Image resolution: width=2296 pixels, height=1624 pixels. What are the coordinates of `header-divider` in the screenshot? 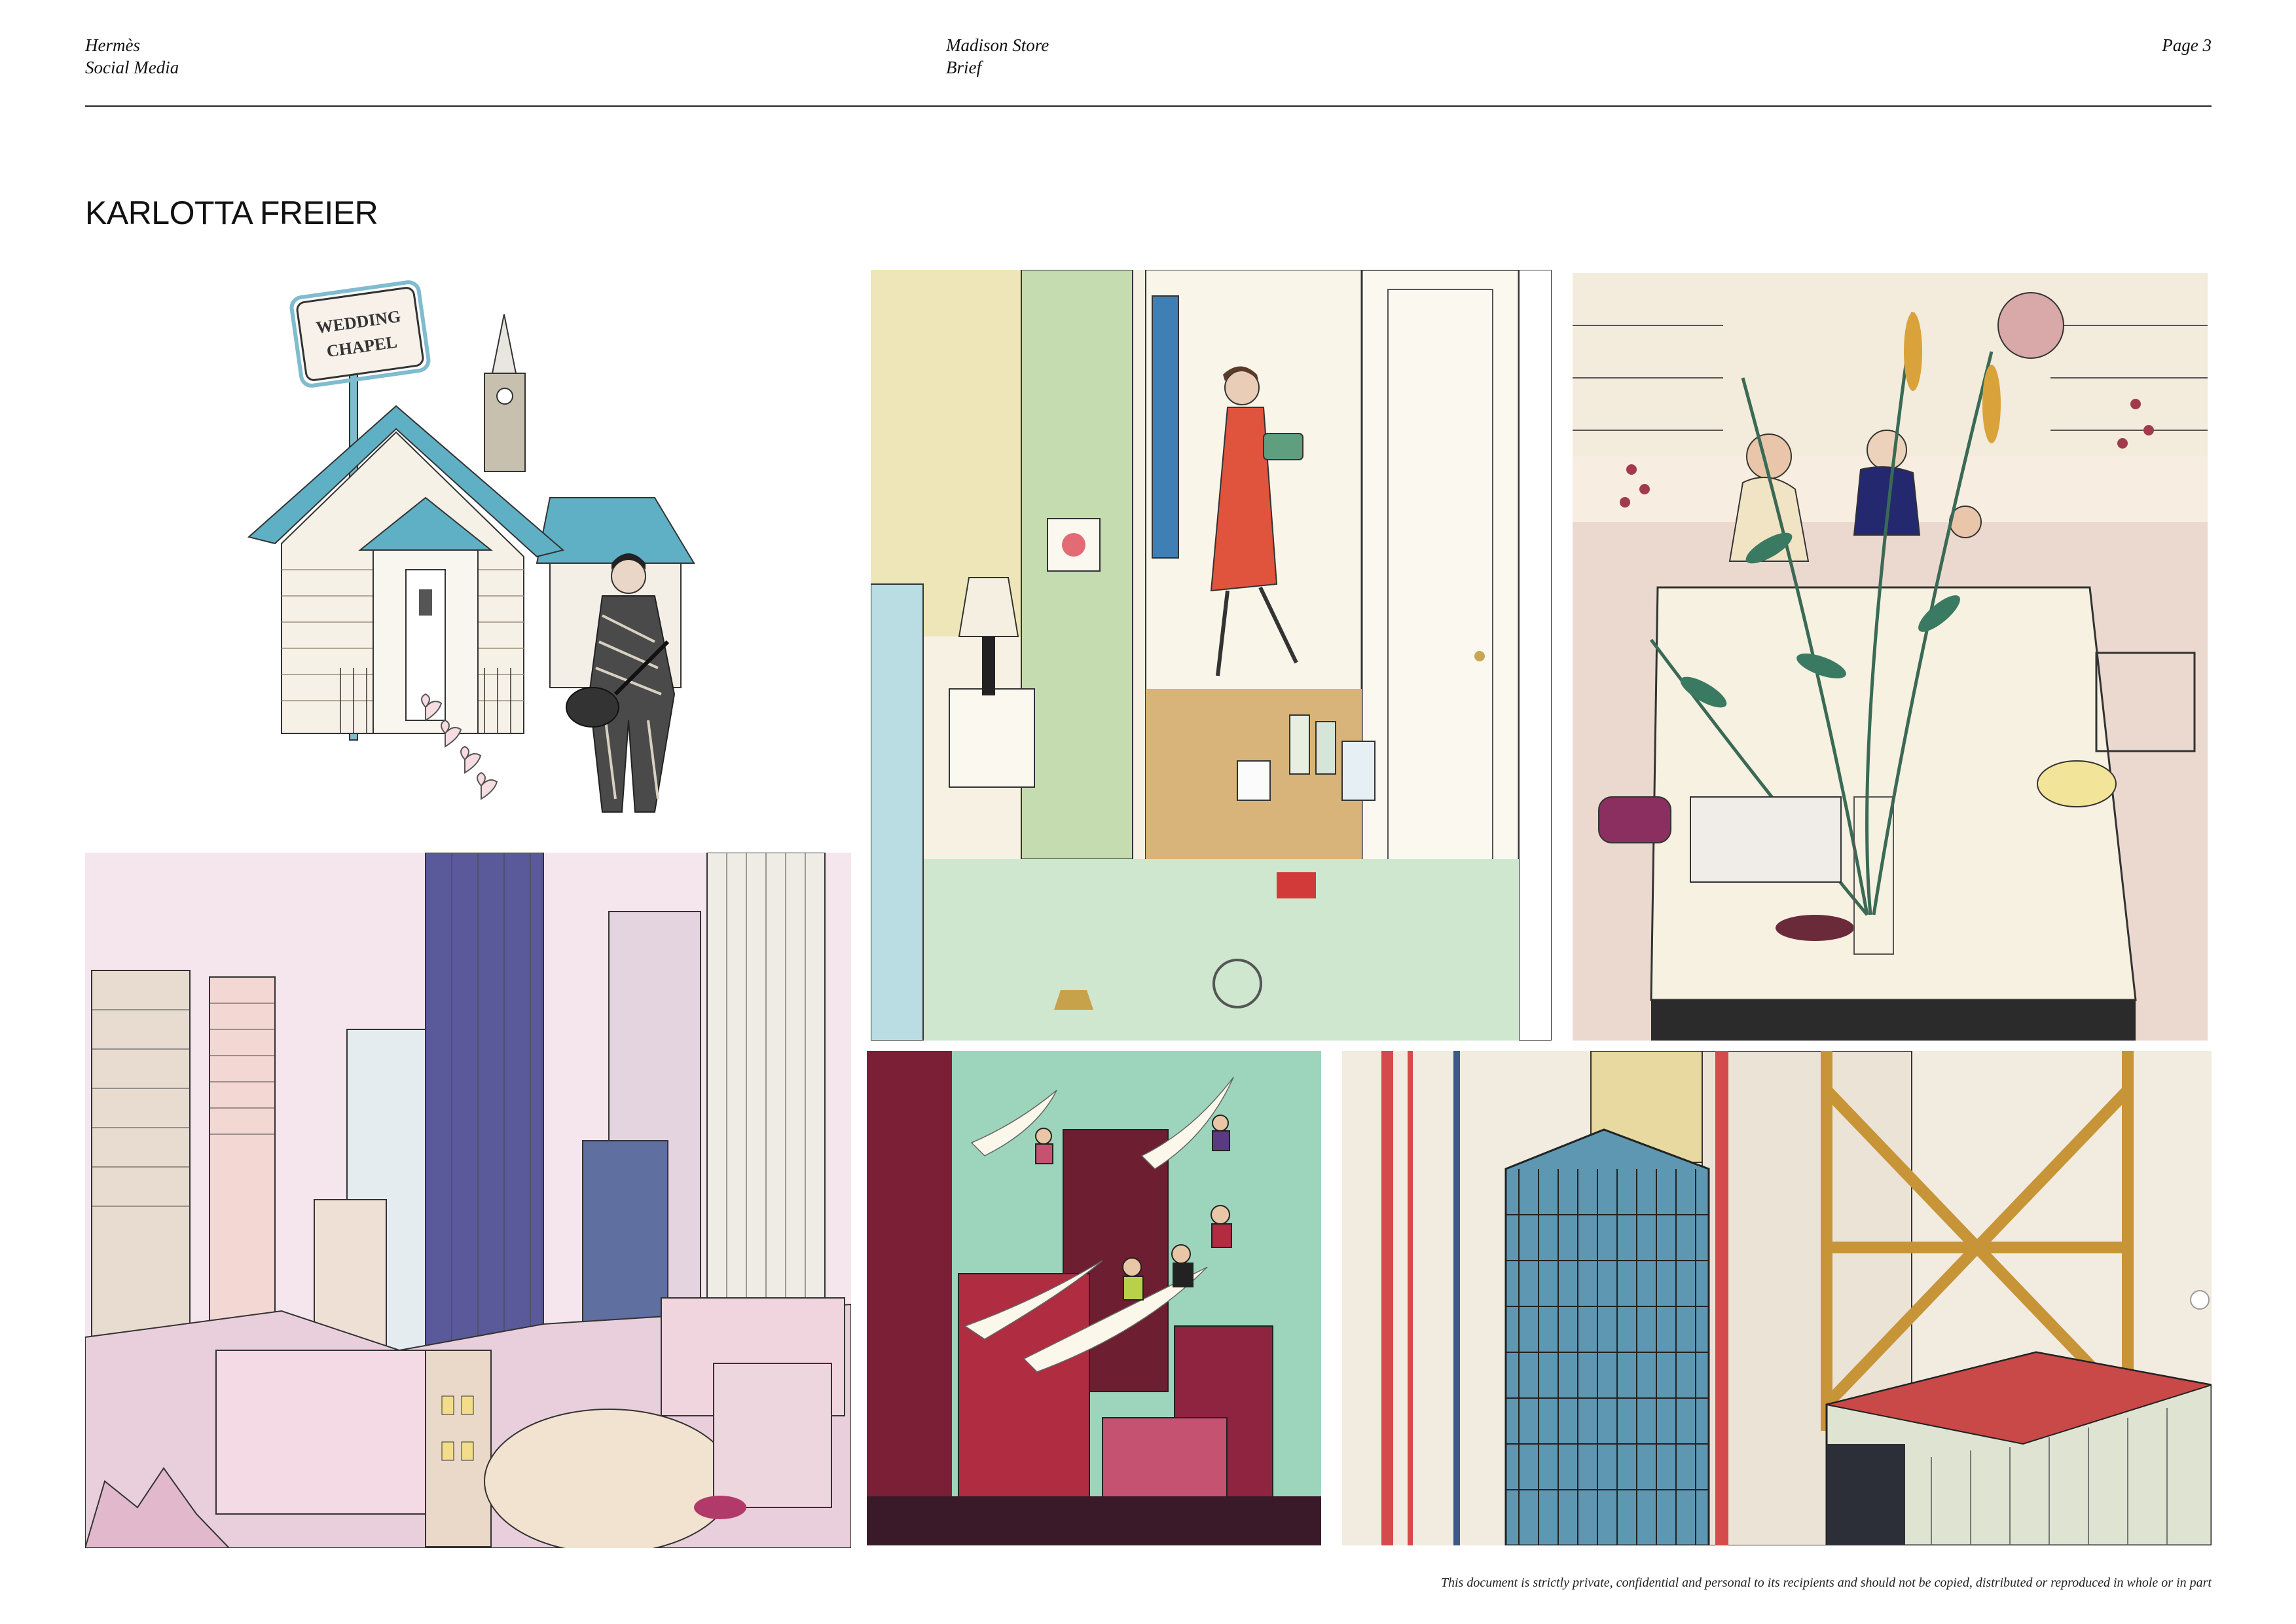 It's located at (1148, 106).